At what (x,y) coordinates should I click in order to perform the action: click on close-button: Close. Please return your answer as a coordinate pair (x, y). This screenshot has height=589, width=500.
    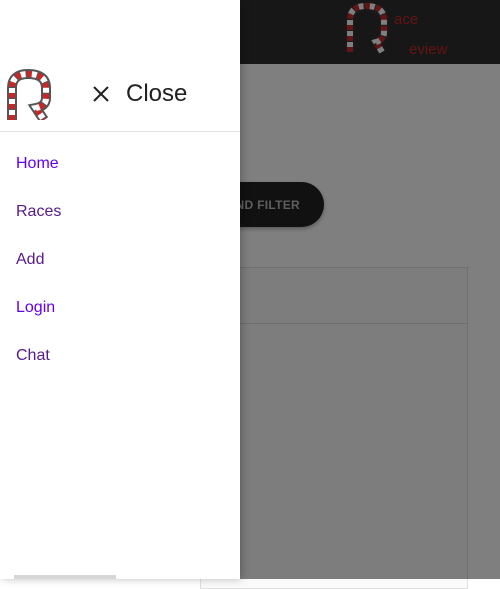
    Looking at the image, I should click on (138, 94).